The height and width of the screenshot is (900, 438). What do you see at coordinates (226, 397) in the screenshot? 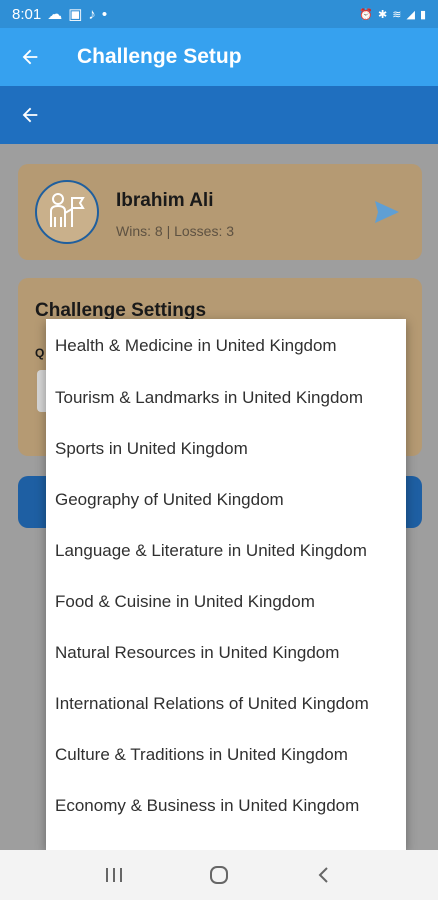
I see `dropdown-item: Tourism & Landmarks in United Kingdom` at bounding box center [226, 397].